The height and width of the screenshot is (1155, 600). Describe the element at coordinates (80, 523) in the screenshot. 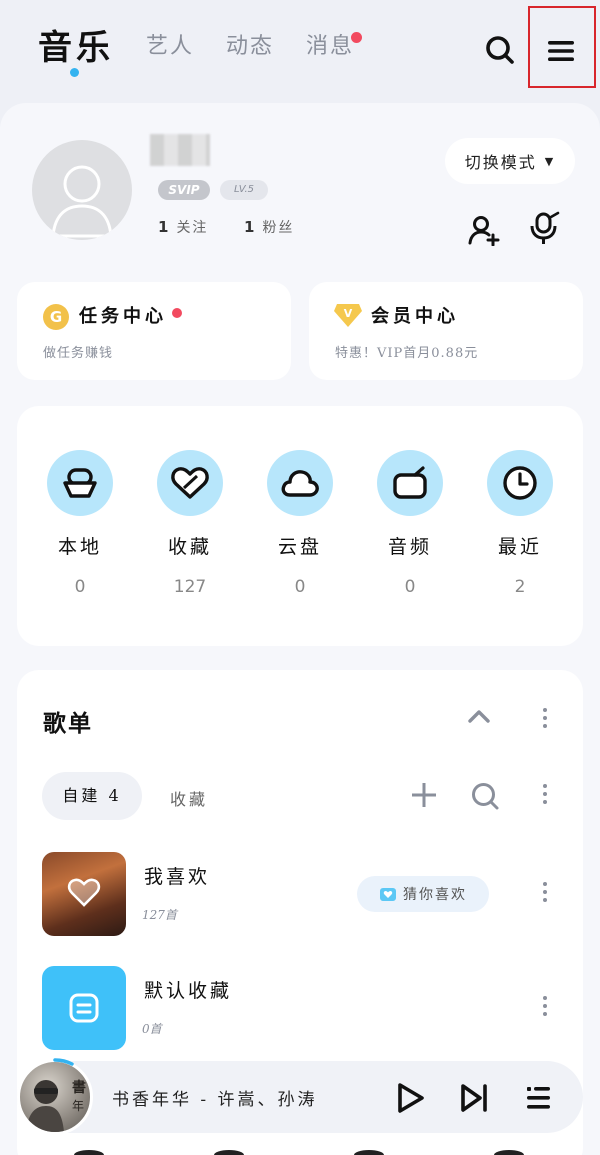

I see `quick-local: 本地 0` at that location.